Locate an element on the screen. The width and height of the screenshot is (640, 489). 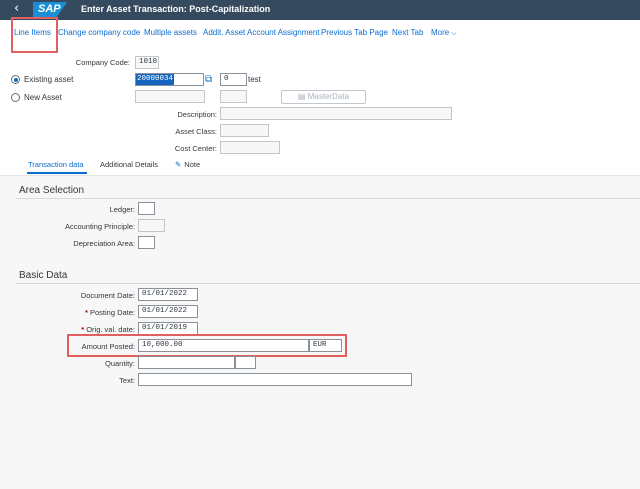
currency-field: EUR is located at coordinates (325, 345).